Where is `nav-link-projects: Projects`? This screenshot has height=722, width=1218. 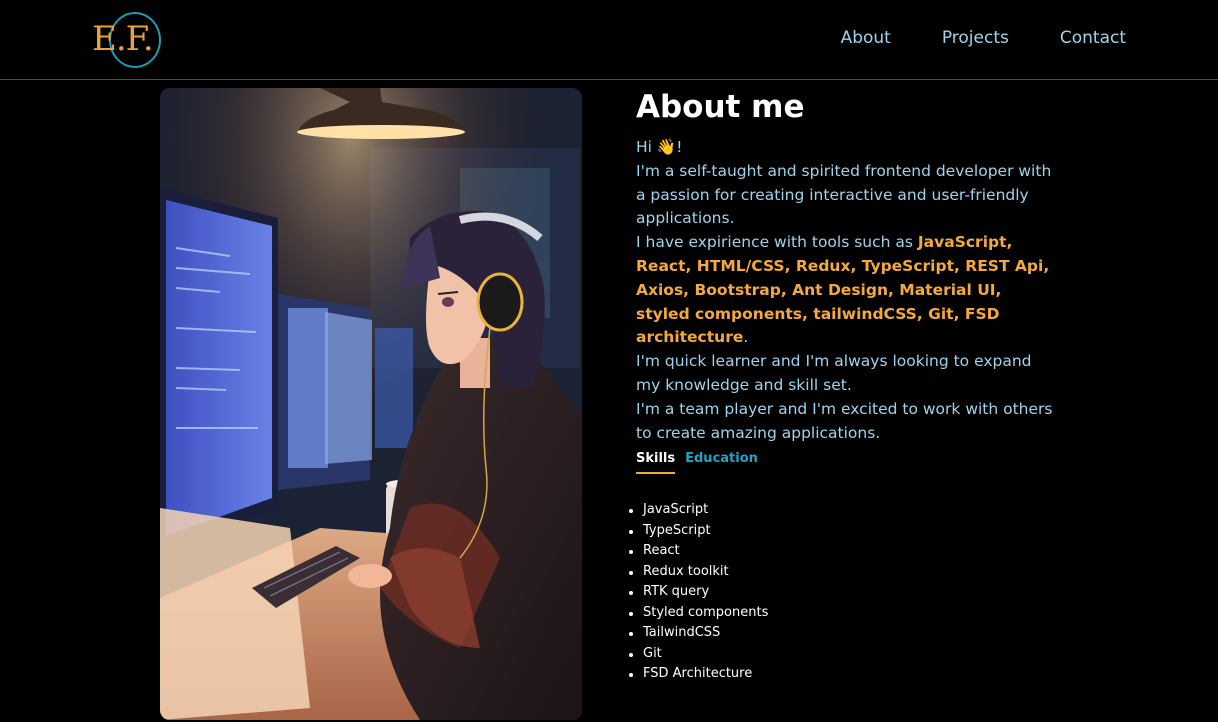 nav-link-projects: Projects is located at coordinates (975, 38).